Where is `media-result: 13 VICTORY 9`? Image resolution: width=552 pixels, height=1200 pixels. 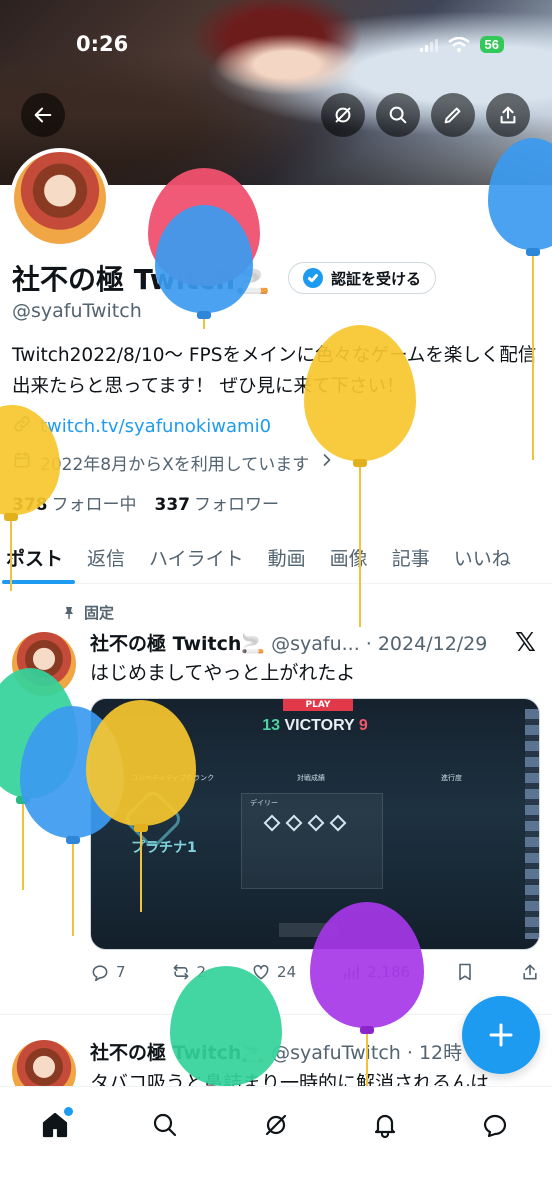
media-result: 13 VICTORY 9 is located at coordinates (315, 726).